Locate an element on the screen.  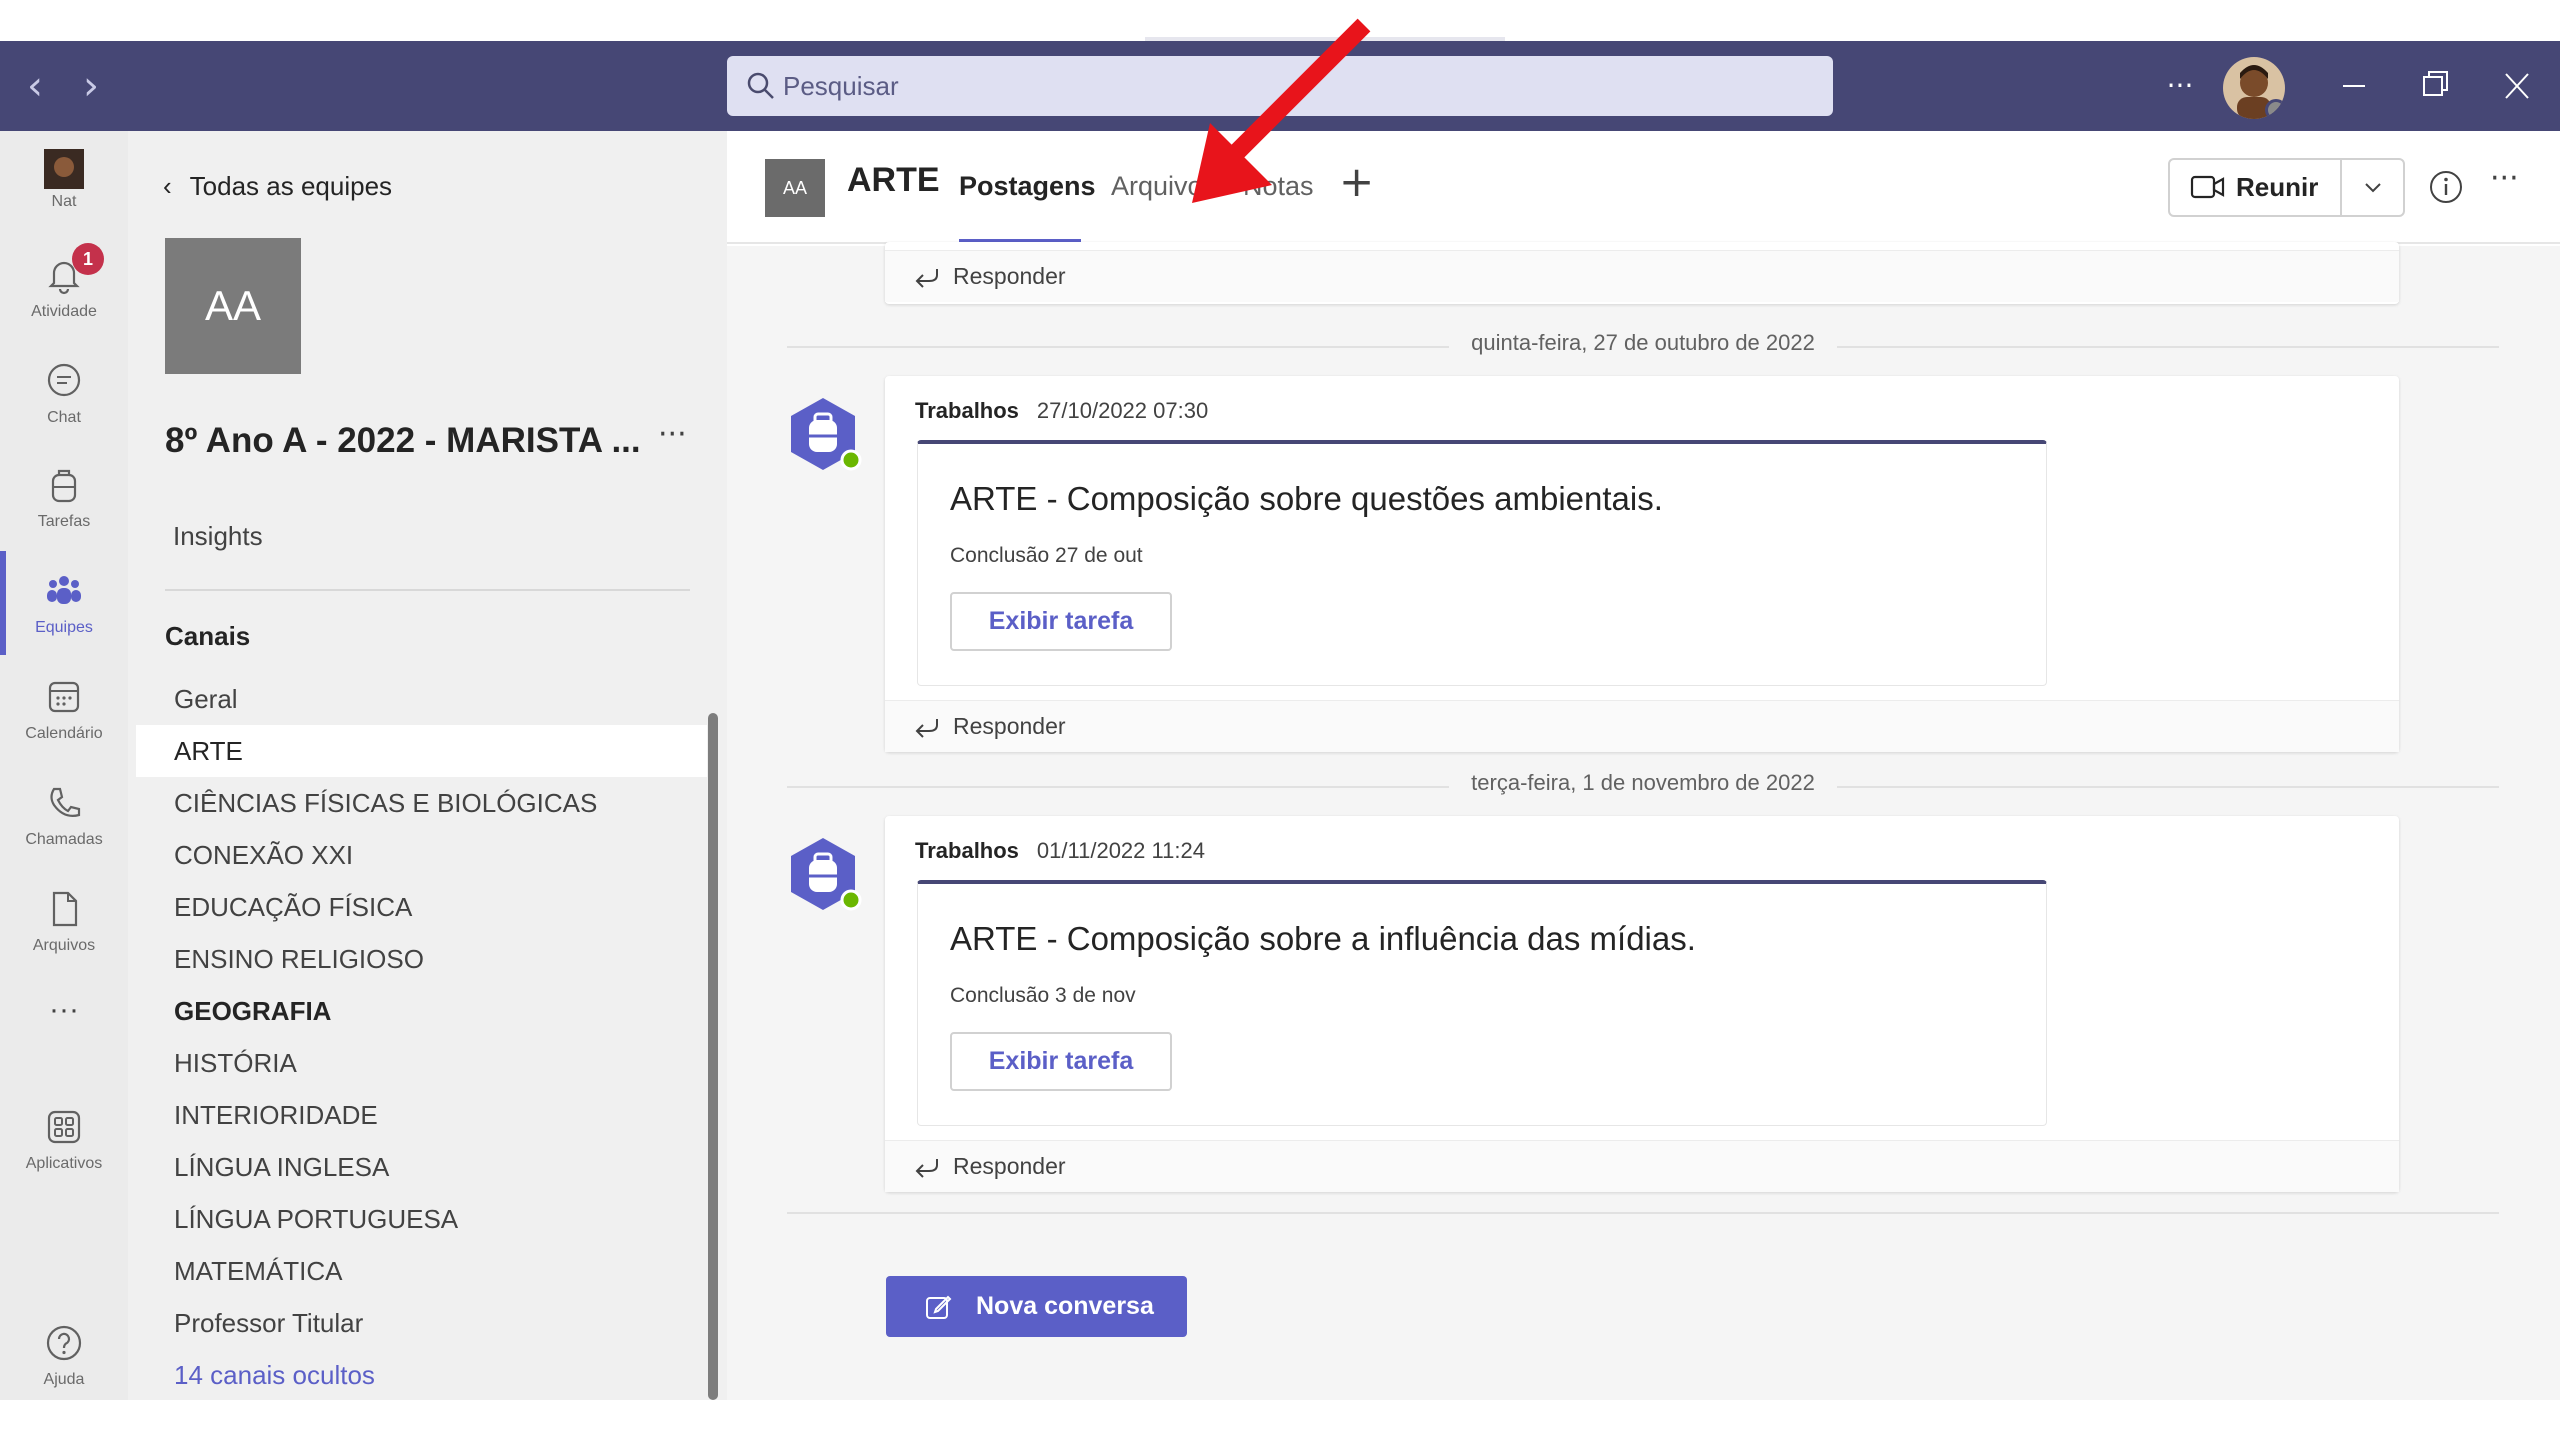
meet-label: Reunir is located at coordinates (2277, 187).